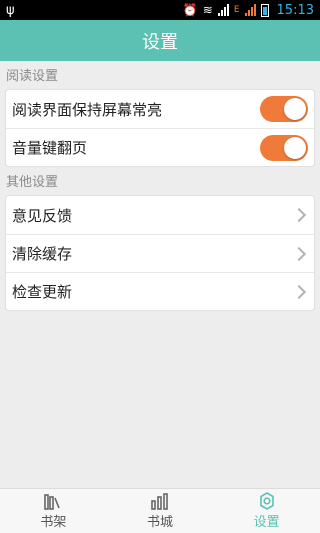 This screenshot has width=320, height=533. Describe the element at coordinates (266, 511) in the screenshot. I see `tab-settings: 设置` at that location.